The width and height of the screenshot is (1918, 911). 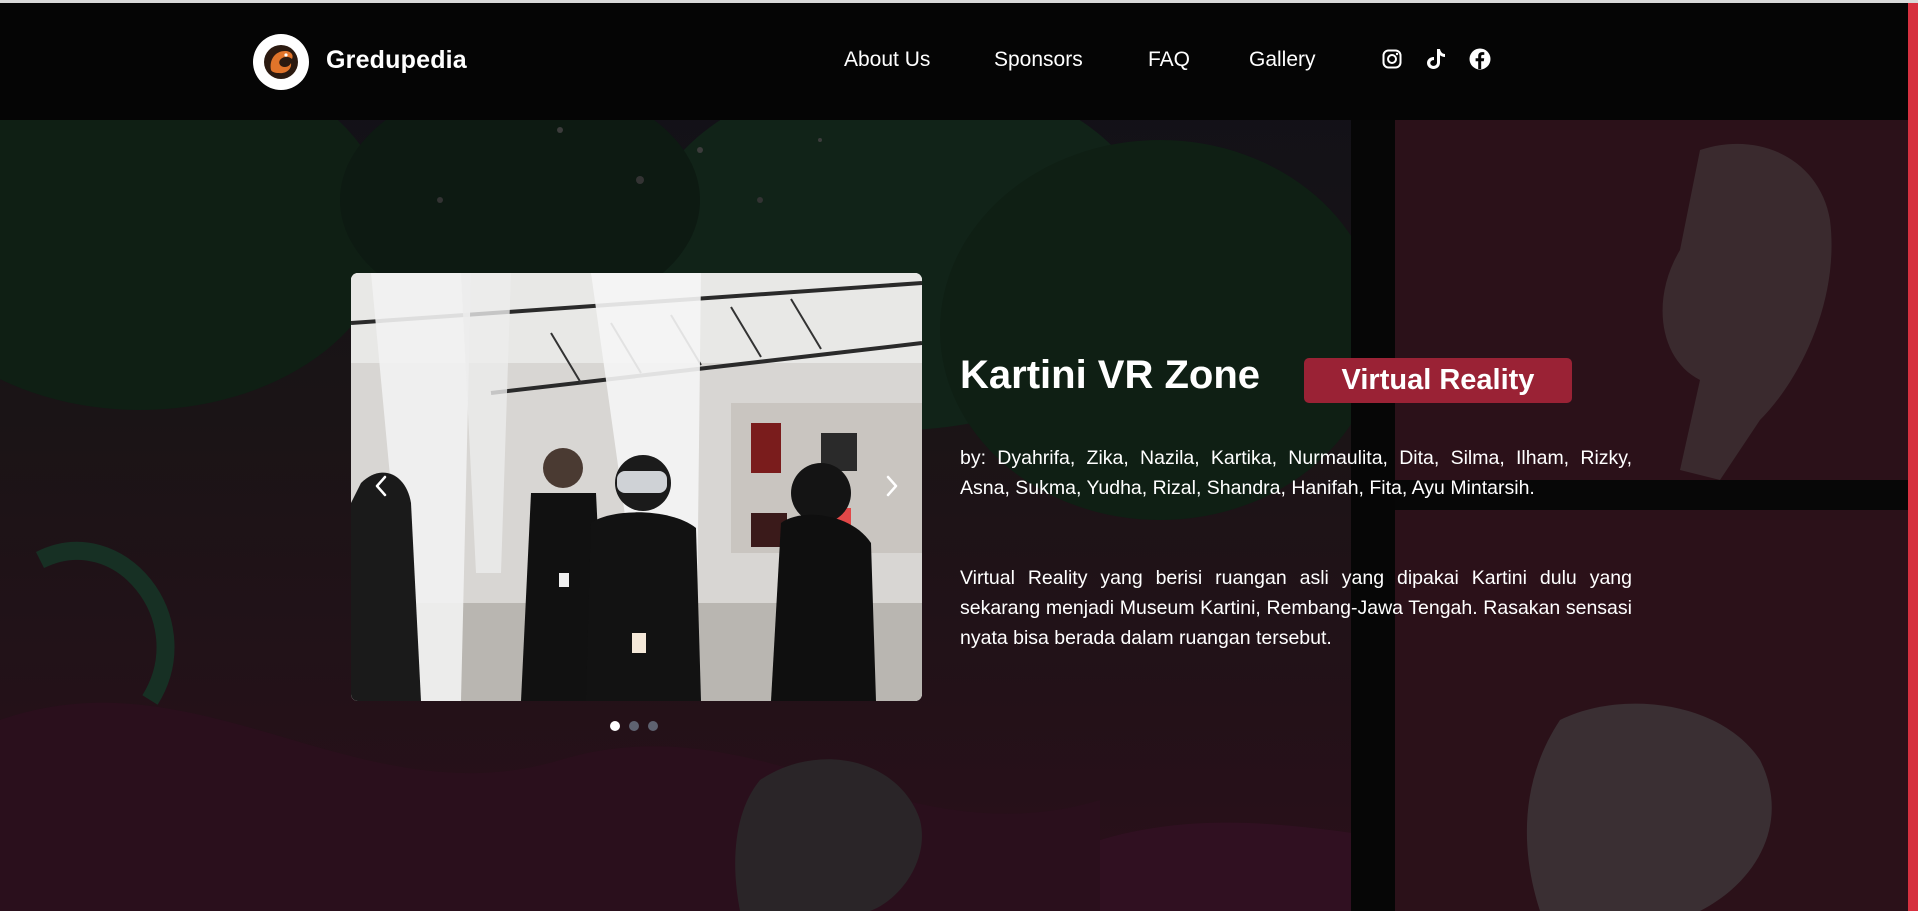 I want to click on chevron-right-icon, so click(x=892, y=486).